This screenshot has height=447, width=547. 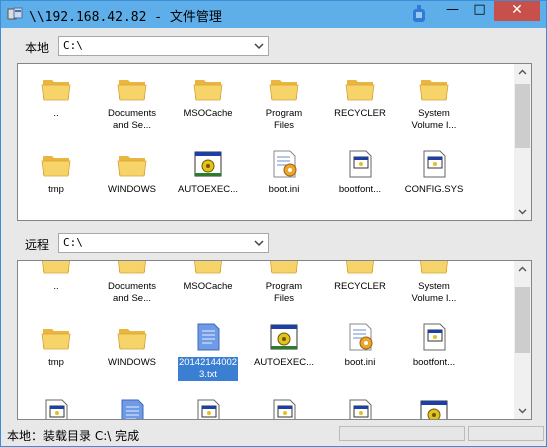 What do you see at coordinates (56, 113) in the screenshot?
I see `file-item-label: ..` at bounding box center [56, 113].